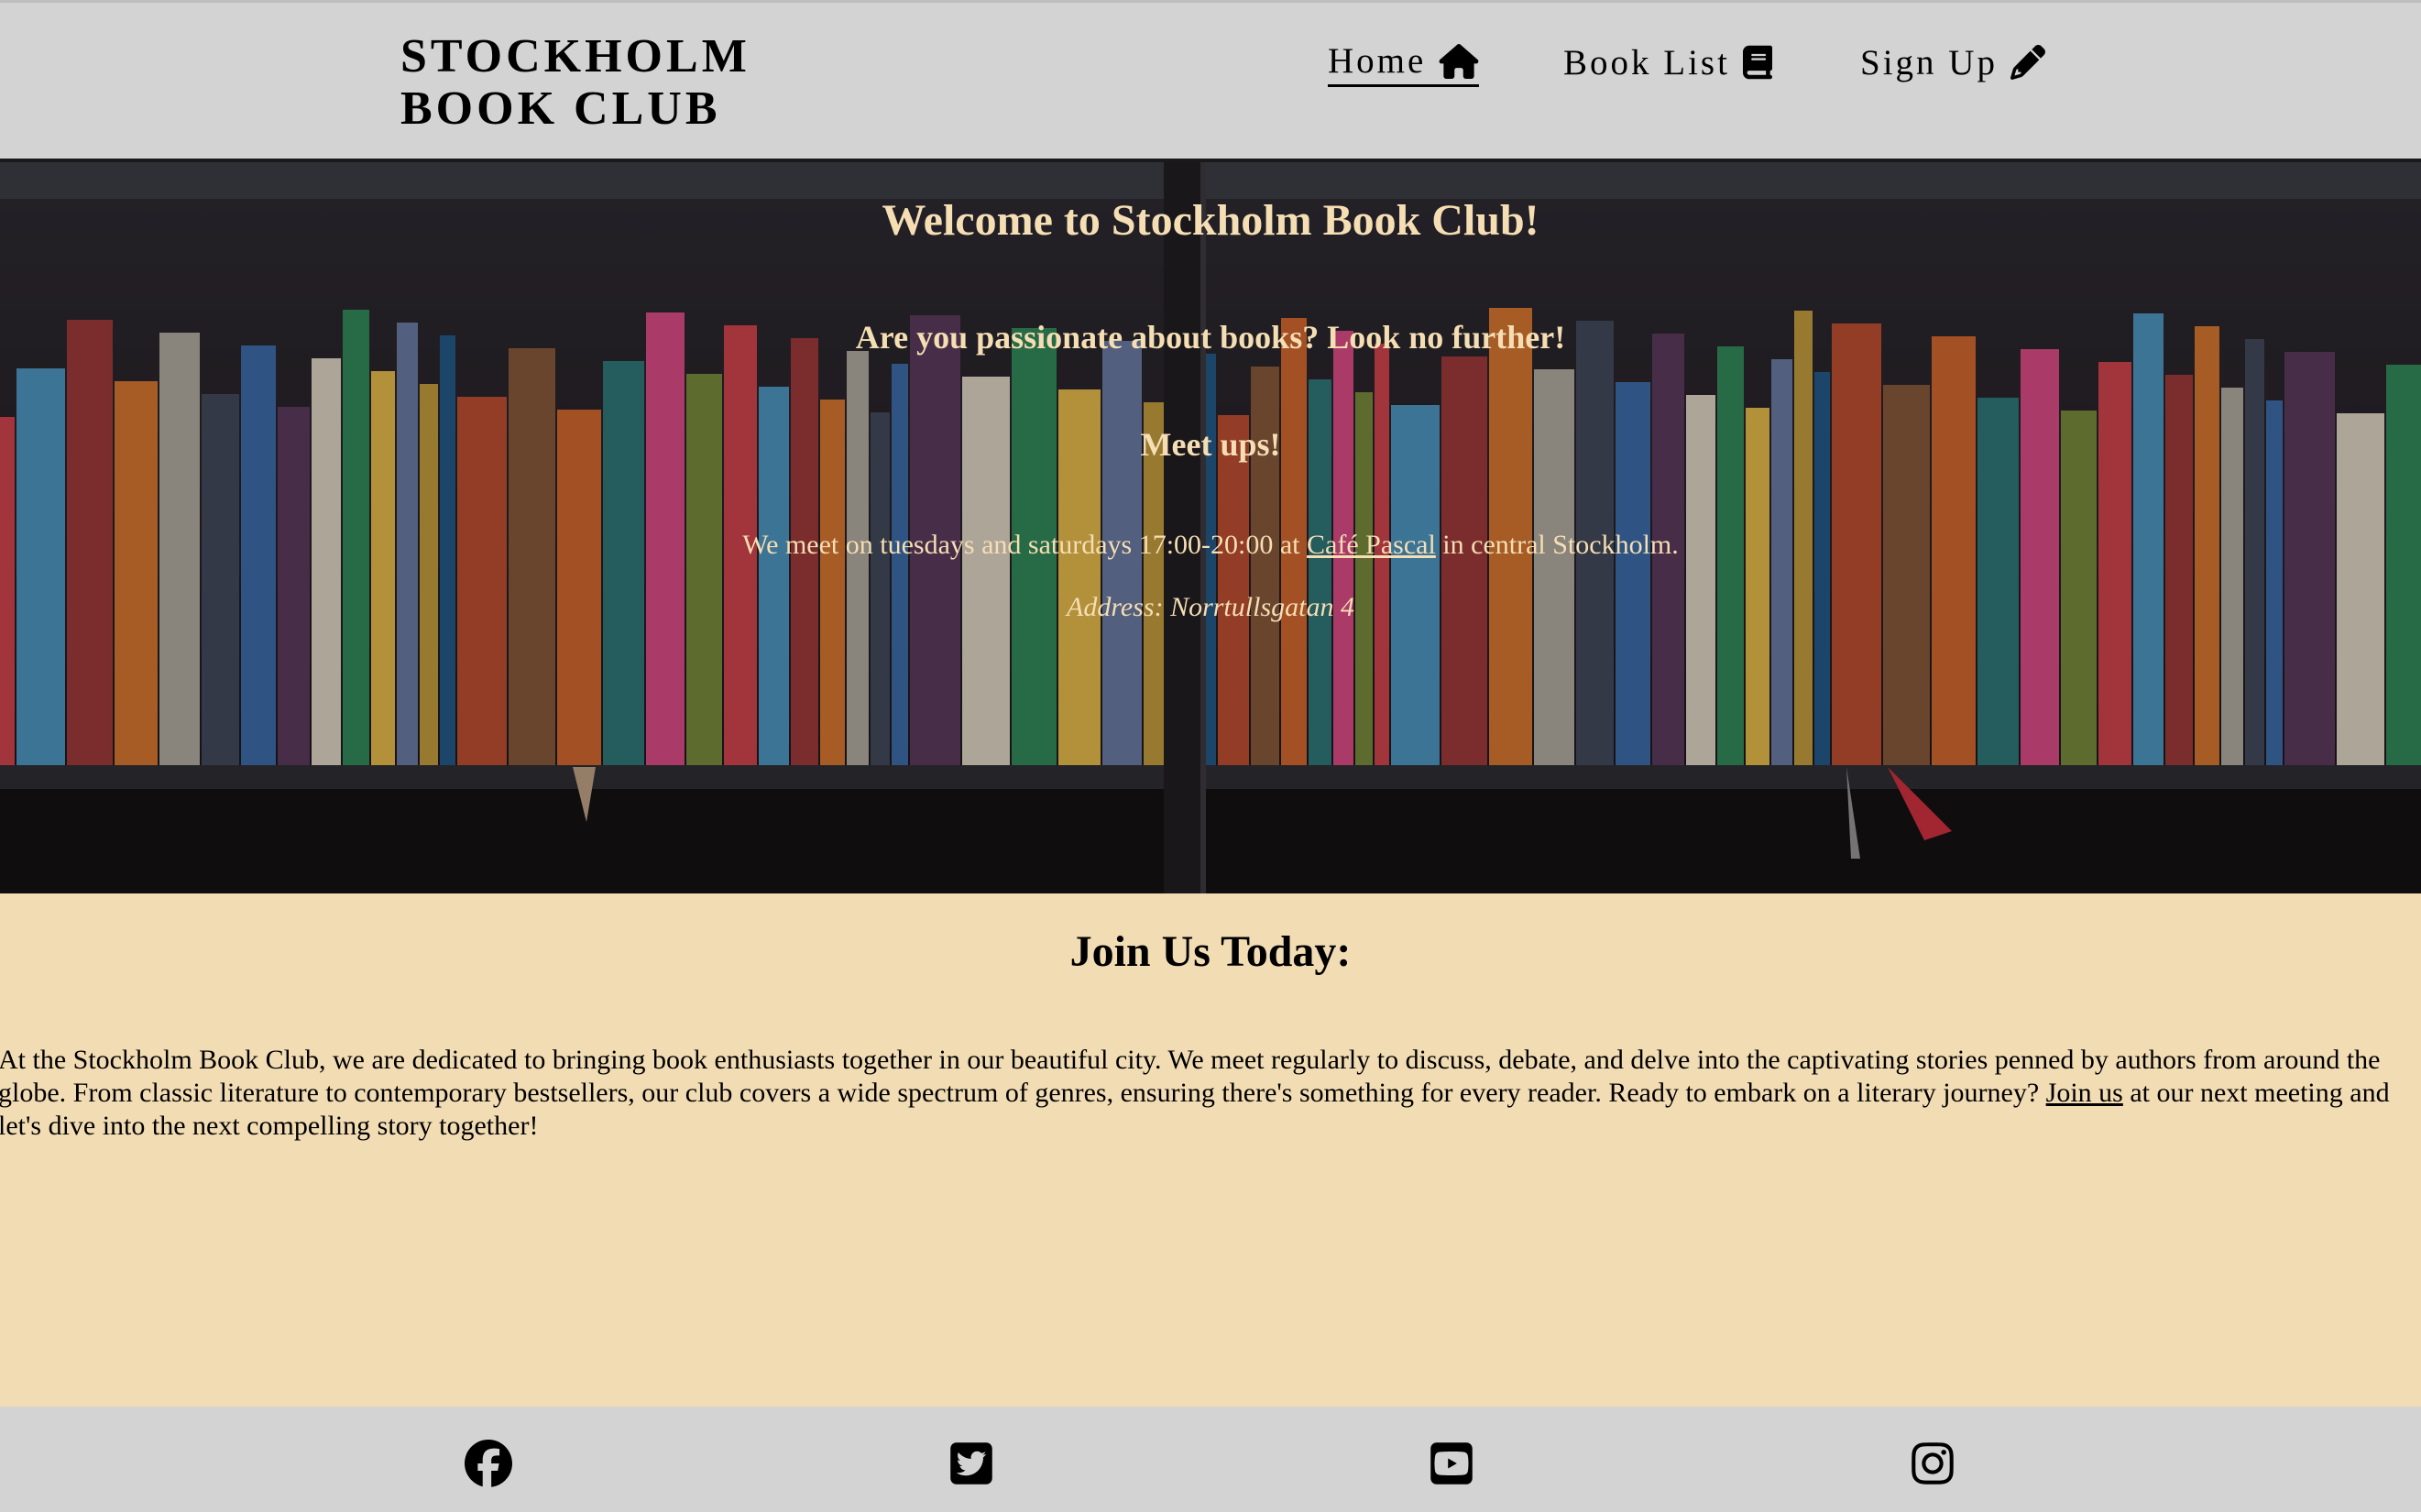  I want to click on twitter-icon, so click(971, 1463).